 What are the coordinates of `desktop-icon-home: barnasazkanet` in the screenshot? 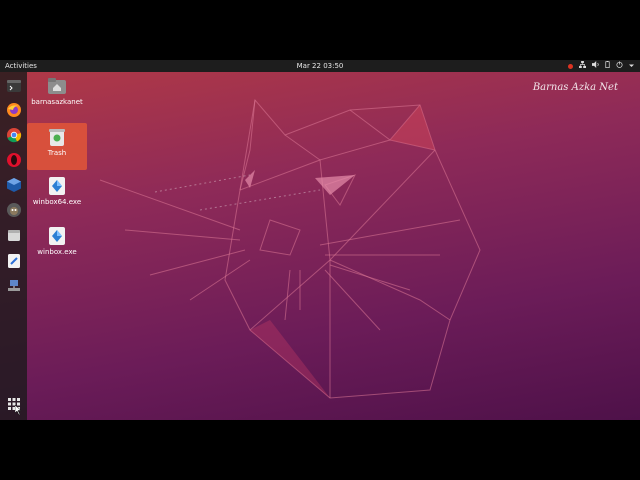 It's located at (57, 91).